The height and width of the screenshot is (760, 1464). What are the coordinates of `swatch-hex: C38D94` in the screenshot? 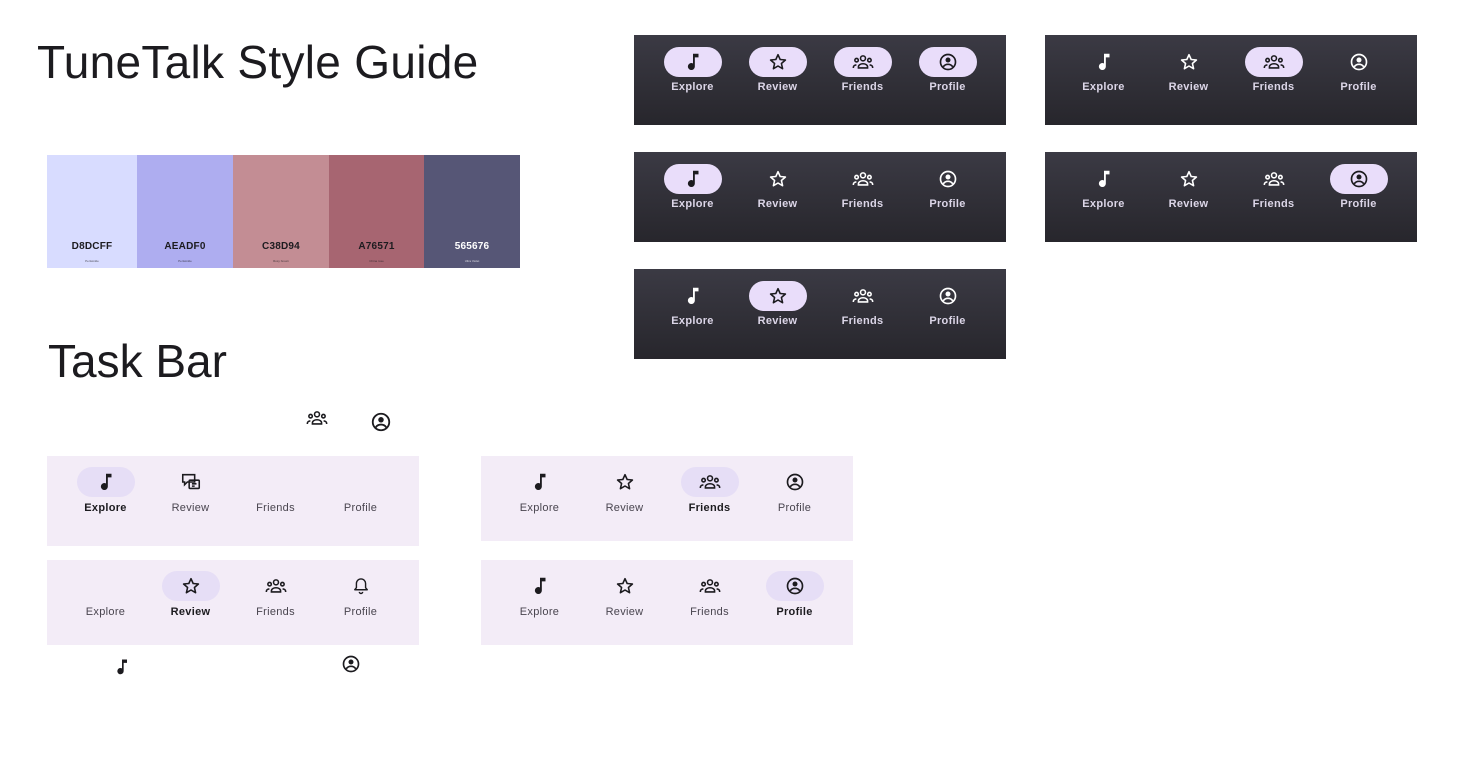 It's located at (281, 246).